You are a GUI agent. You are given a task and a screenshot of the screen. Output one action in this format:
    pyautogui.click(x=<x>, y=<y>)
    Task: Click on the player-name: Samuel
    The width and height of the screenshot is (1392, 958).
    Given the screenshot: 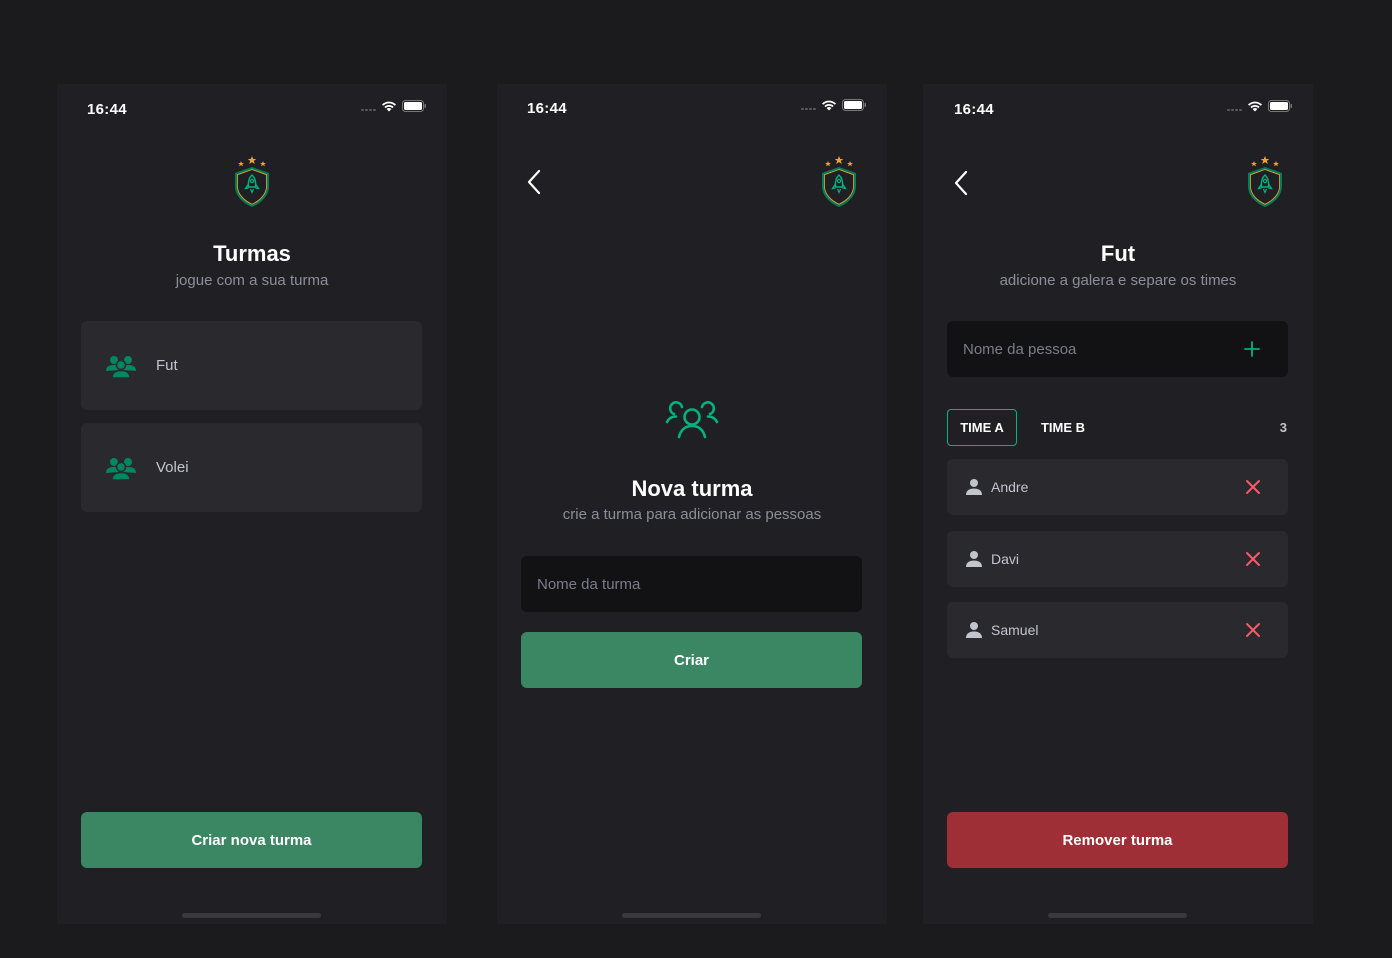 What is the action you would take?
    pyautogui.click(x=1015, y=630)
    